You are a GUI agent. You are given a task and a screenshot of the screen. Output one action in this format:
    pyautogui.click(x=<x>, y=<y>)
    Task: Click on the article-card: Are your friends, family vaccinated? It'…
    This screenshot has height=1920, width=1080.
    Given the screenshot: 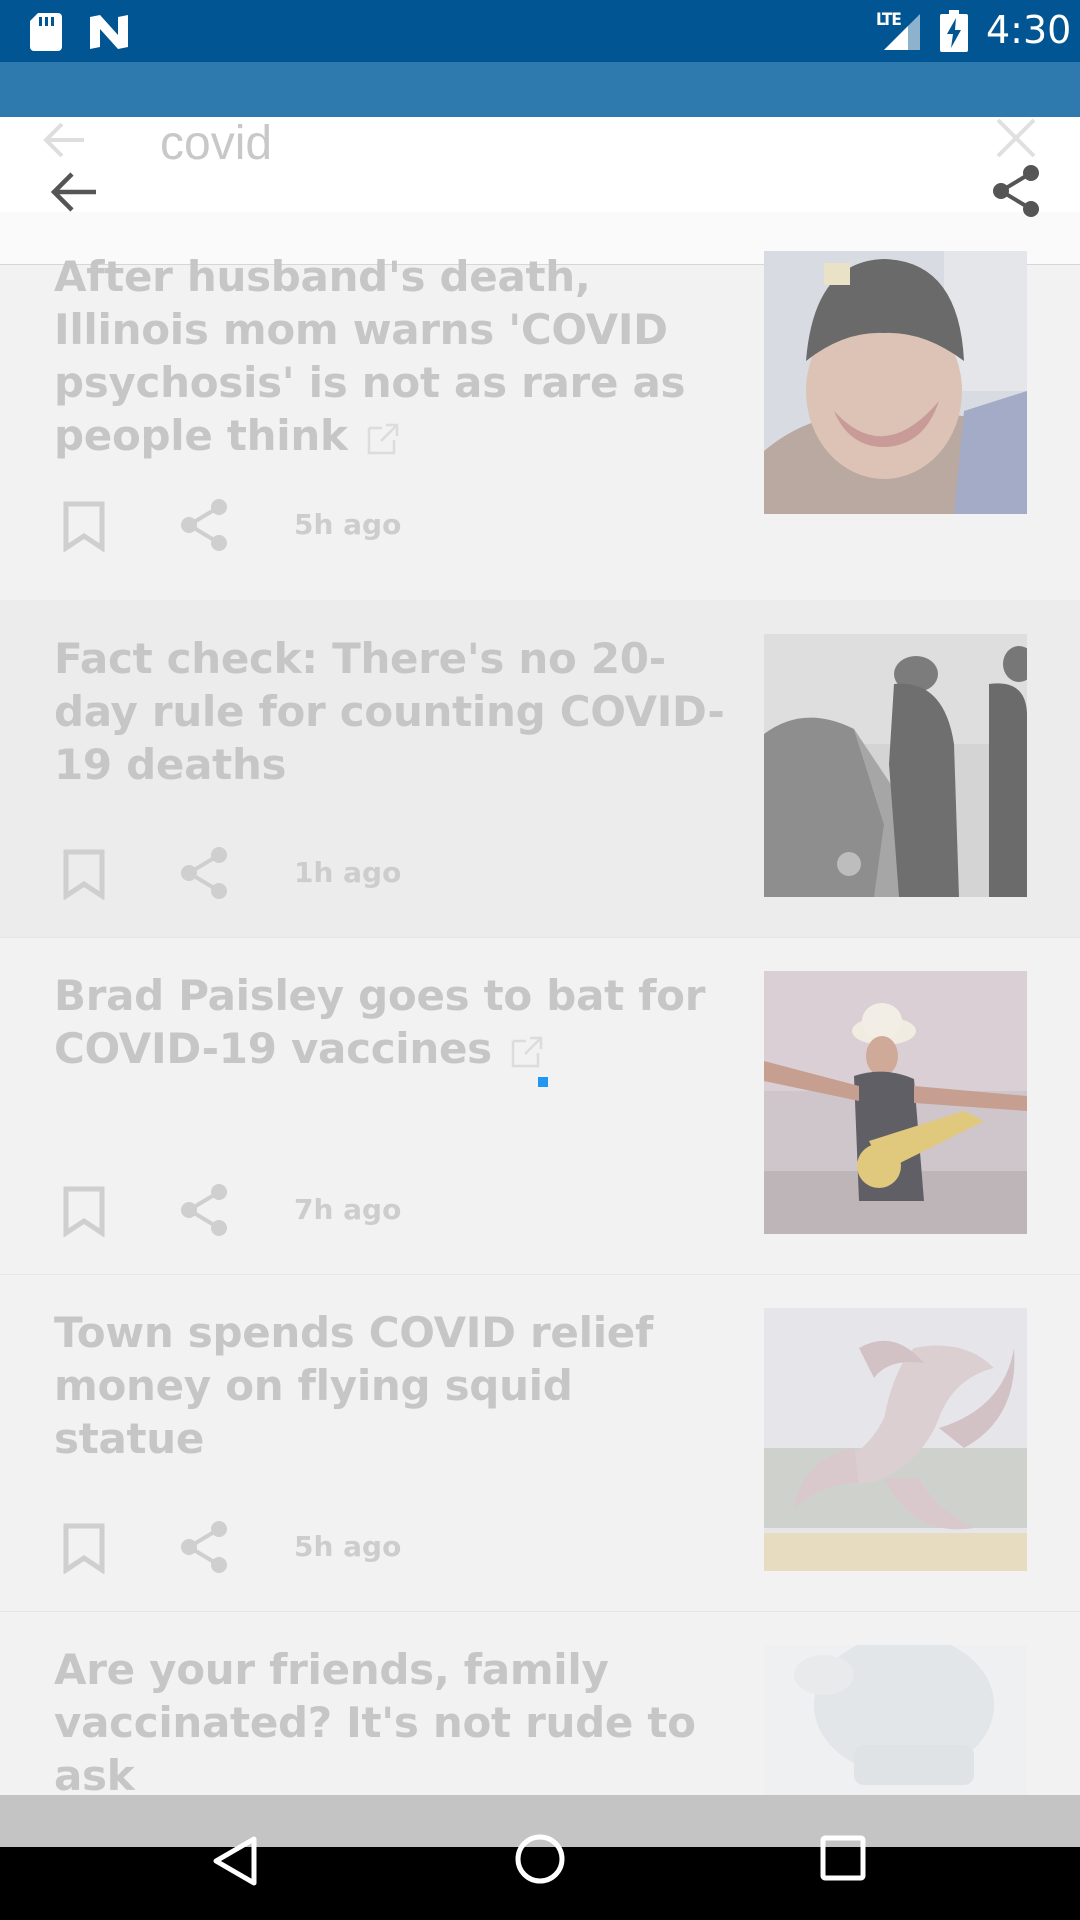 What is the action you would take?
    pyautogui.click(x=540, y=1703)
    